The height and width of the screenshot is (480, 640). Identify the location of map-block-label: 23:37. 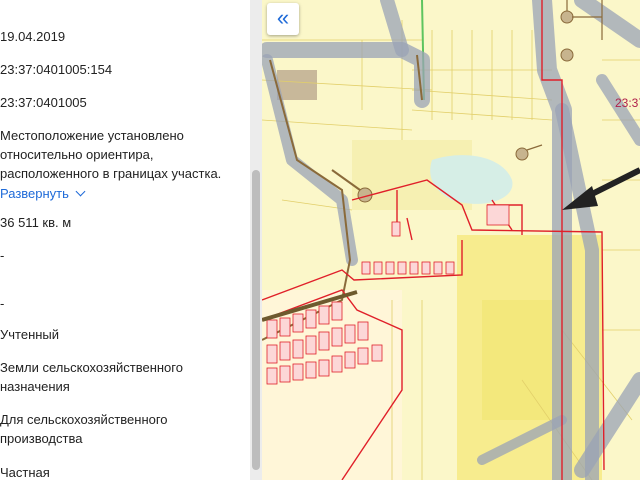
(627, 103).